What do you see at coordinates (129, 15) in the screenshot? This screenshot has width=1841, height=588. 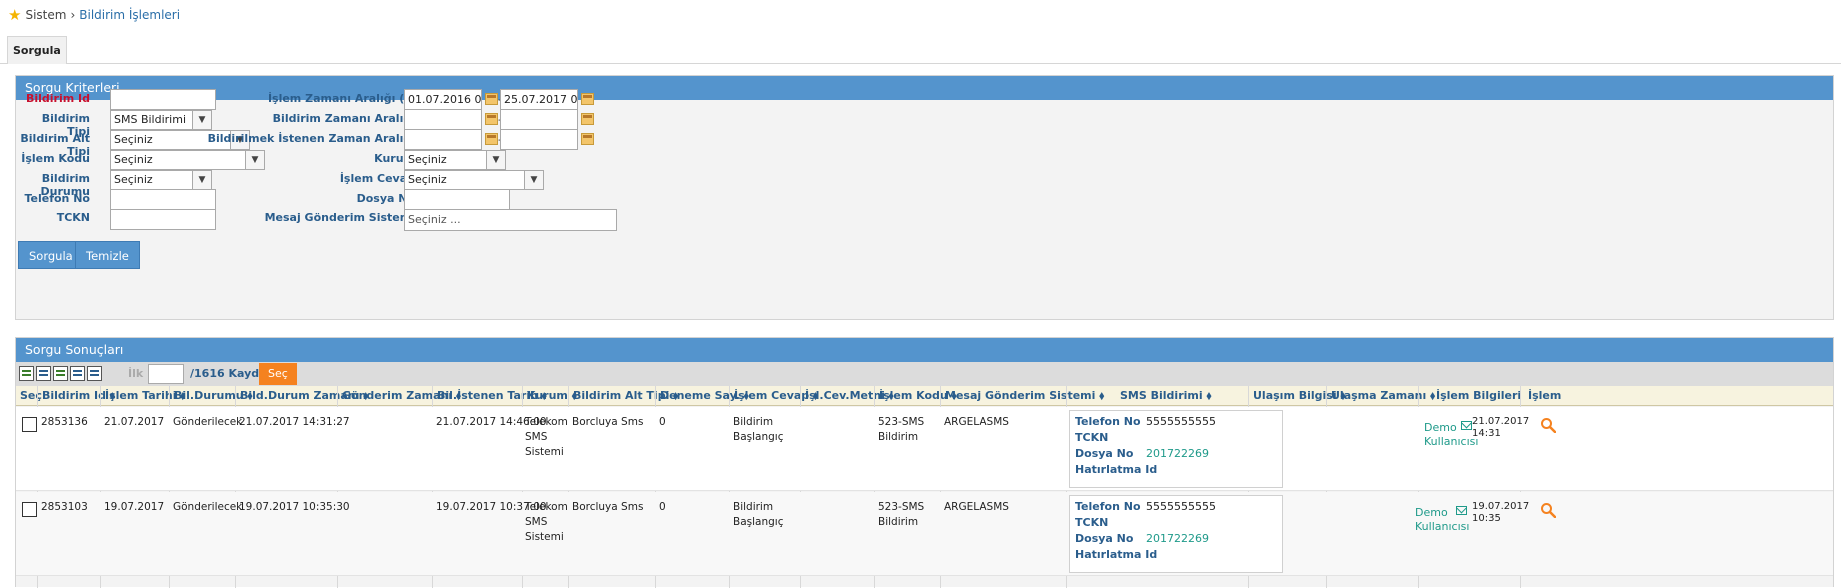 I see `breadcrumb-current: Bildirim İşlemleri` at bounding box center [129, 15].